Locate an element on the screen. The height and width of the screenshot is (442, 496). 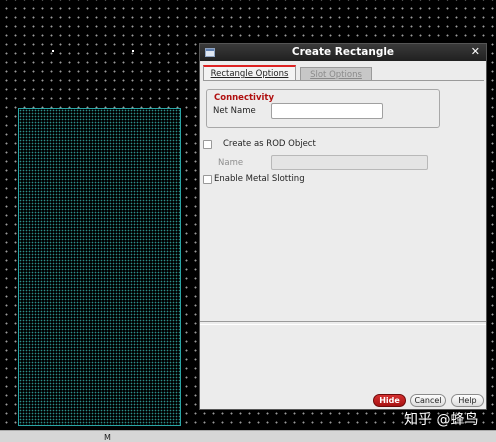
create-as-rod-label: Create as ROD Object is located at coordinates (269, 144).